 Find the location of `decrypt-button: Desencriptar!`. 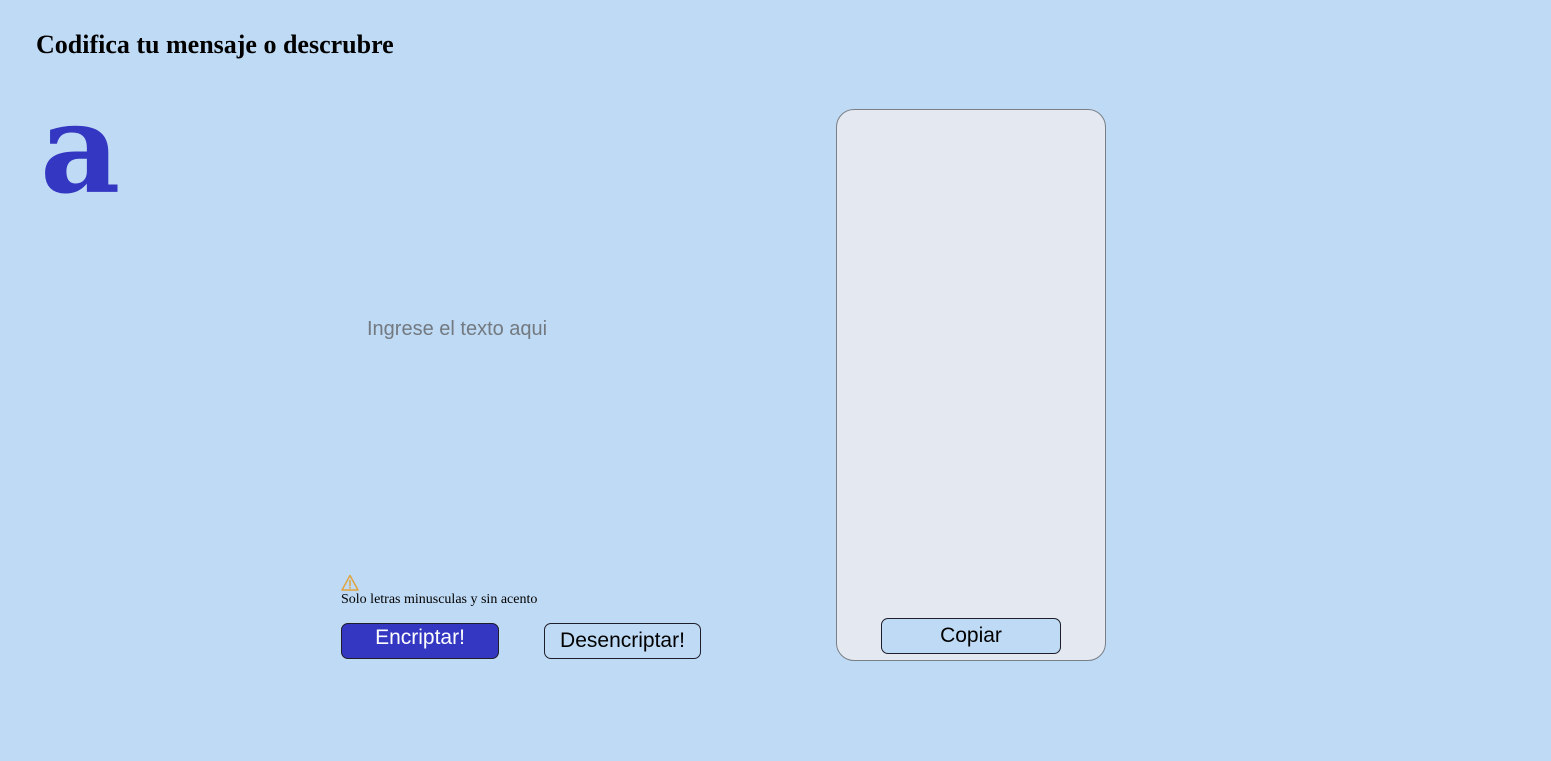

decrypt-button: Desencriptar! is located at coordinates (622, 641).